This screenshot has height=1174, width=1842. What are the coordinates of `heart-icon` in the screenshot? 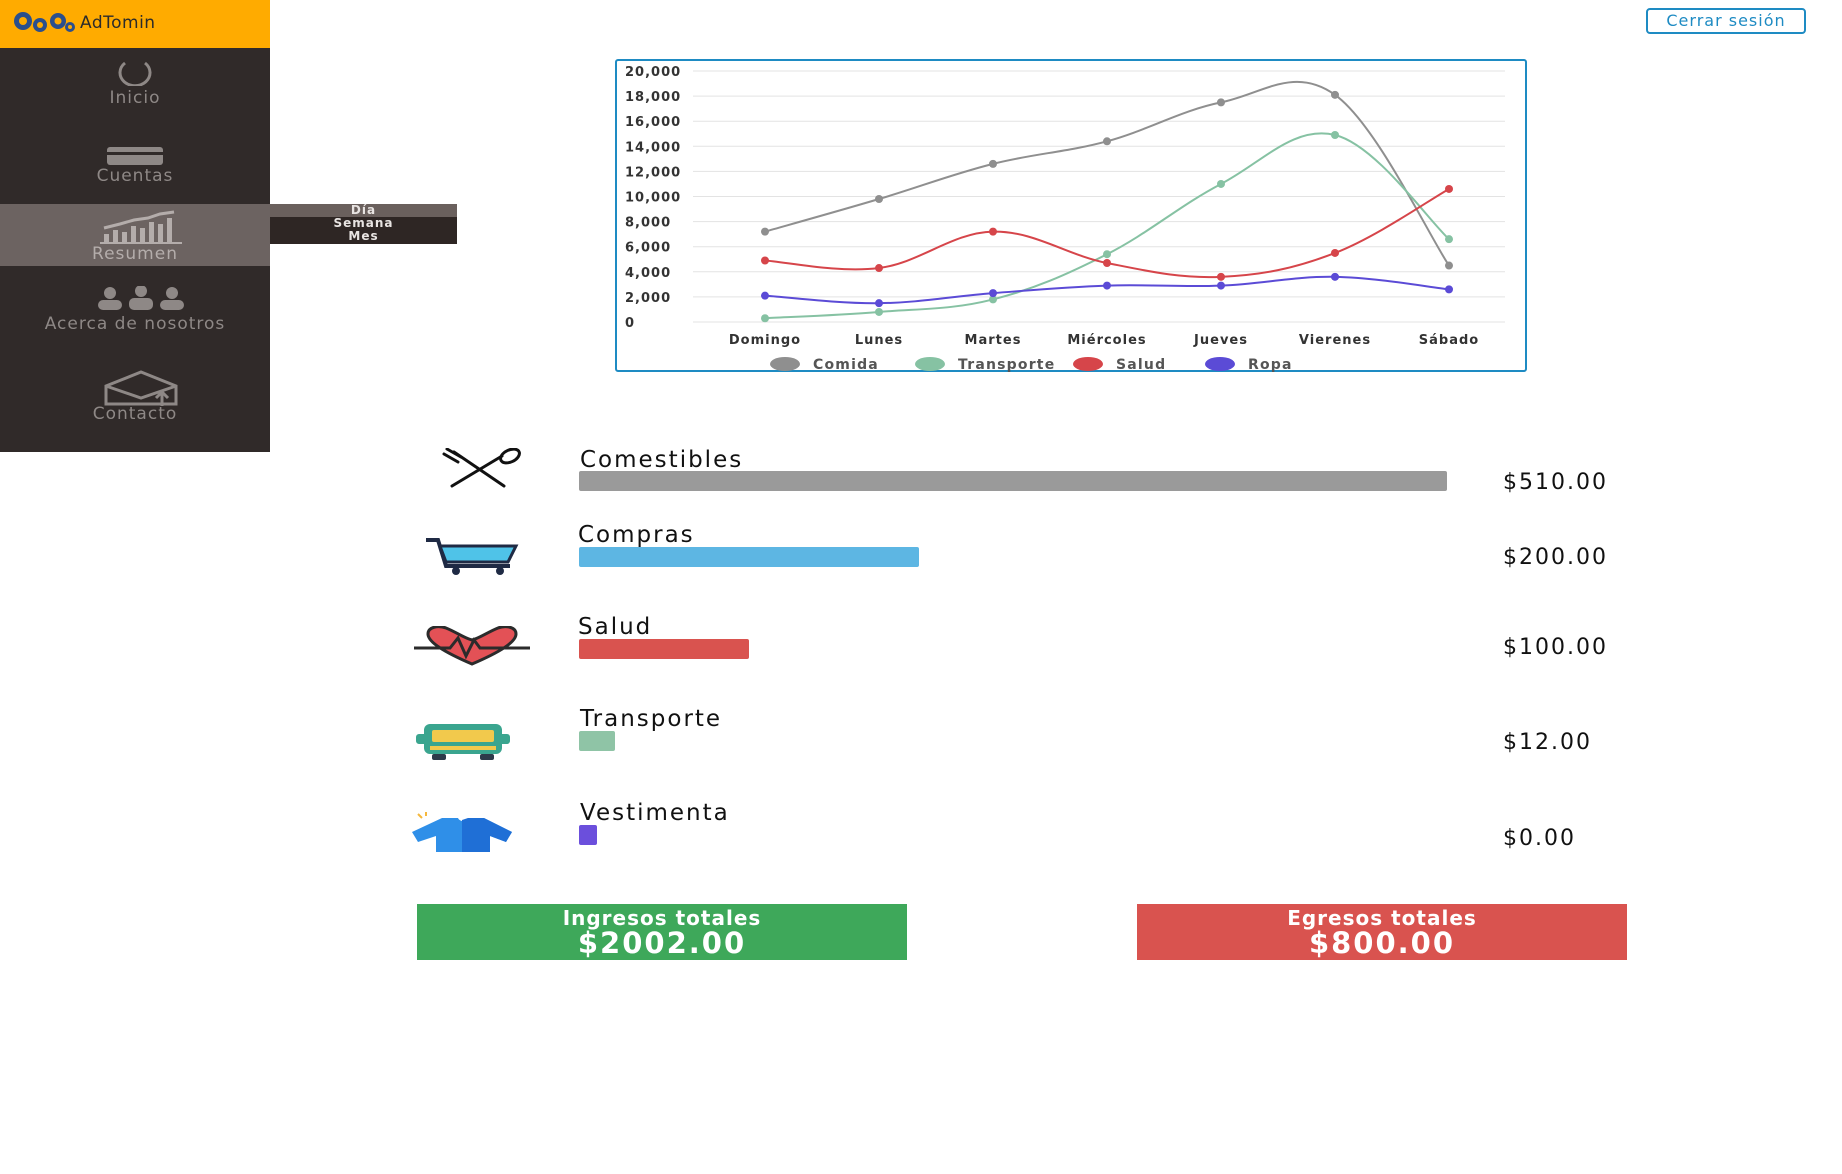 It's located at (472, 646).